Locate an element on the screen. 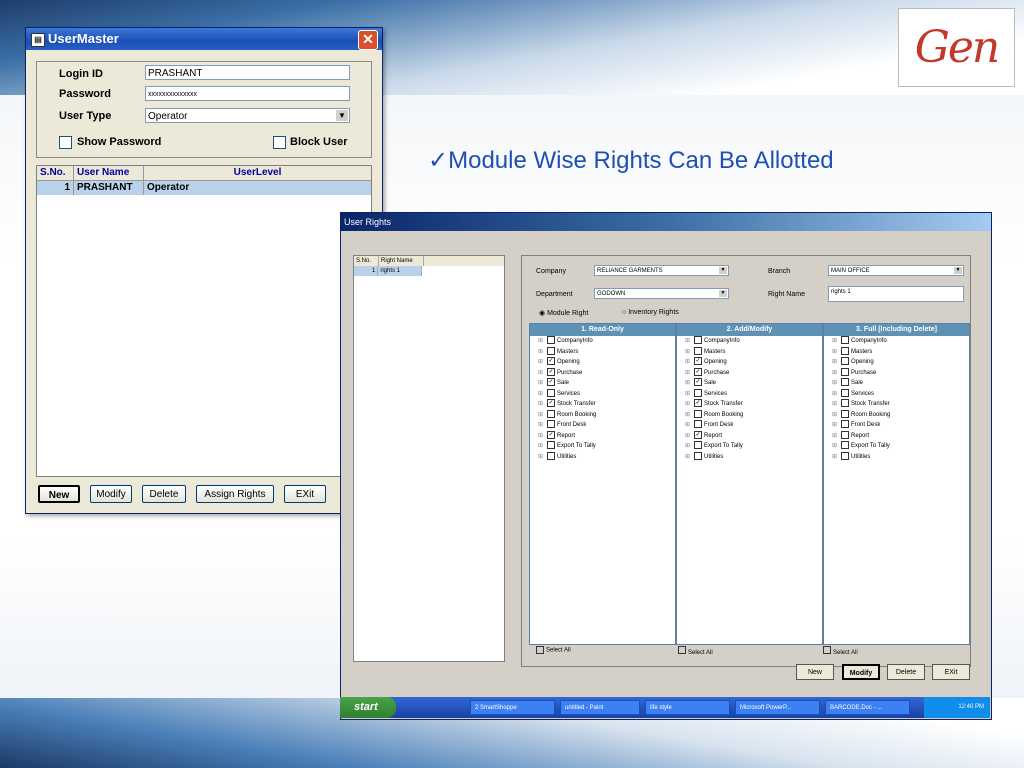 Image resolution: width=1024 pixels, height=768 pixels. module-tree-item: ⊞ Utilities is located at coordinates (602, 457).